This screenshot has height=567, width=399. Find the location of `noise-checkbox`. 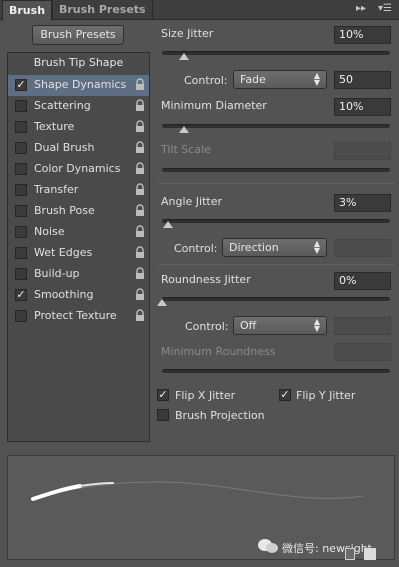

noise-checkbox is located at coordinates (21, 232).